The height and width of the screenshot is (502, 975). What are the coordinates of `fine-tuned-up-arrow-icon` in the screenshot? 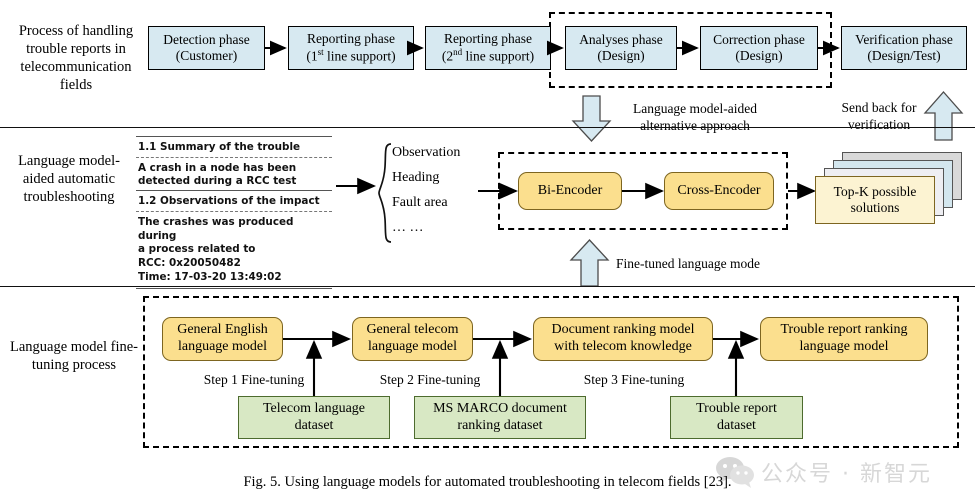 It's located at (589, 263).